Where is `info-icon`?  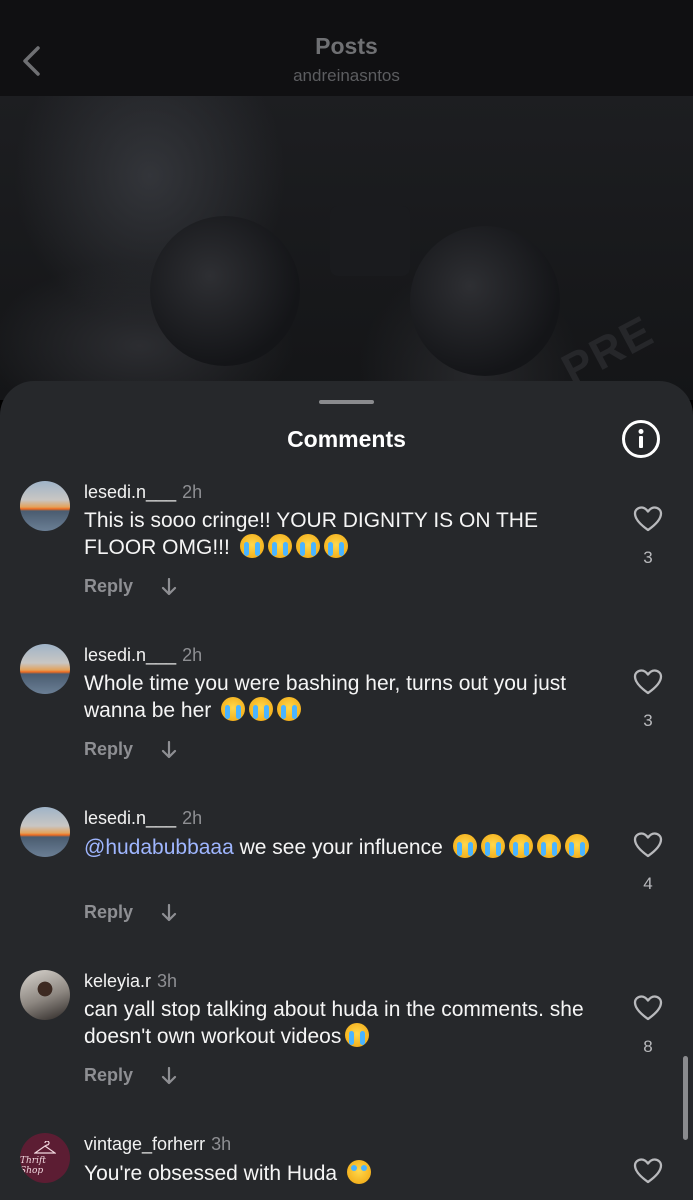 info-icon is located at coordinates (641, 438).